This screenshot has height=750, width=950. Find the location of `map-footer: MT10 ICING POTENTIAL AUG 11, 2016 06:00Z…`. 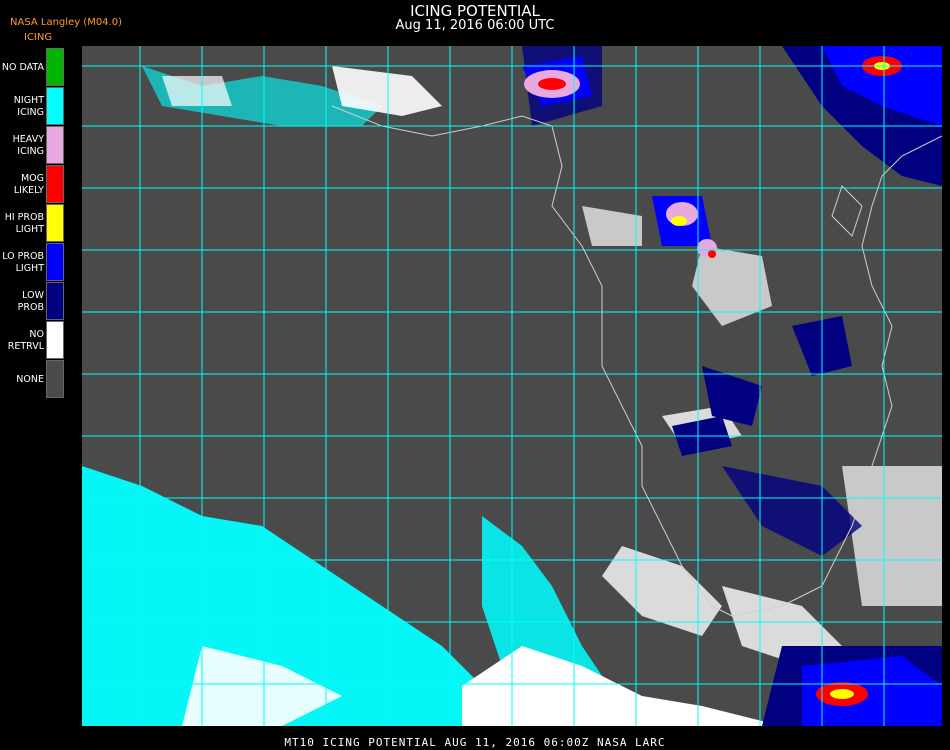

map-footer: MT10 ICING POTENTIAL AUG 11, 2016 06:00Z… is located at coordinates (475, 742).